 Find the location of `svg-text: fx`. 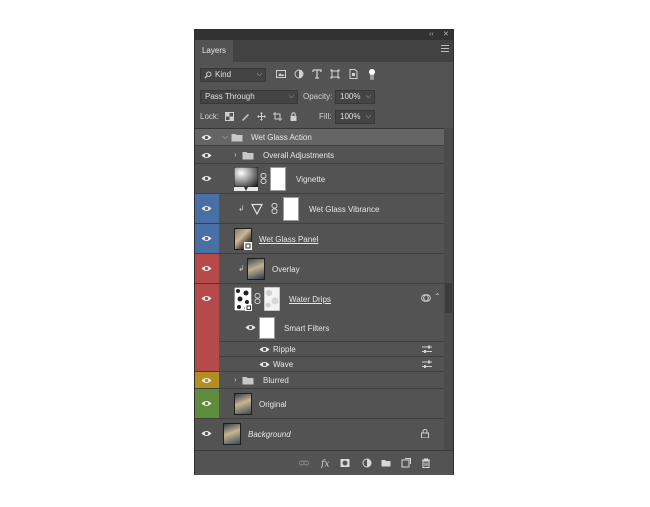

svg-text: fx is located at coordinates (325, 464).